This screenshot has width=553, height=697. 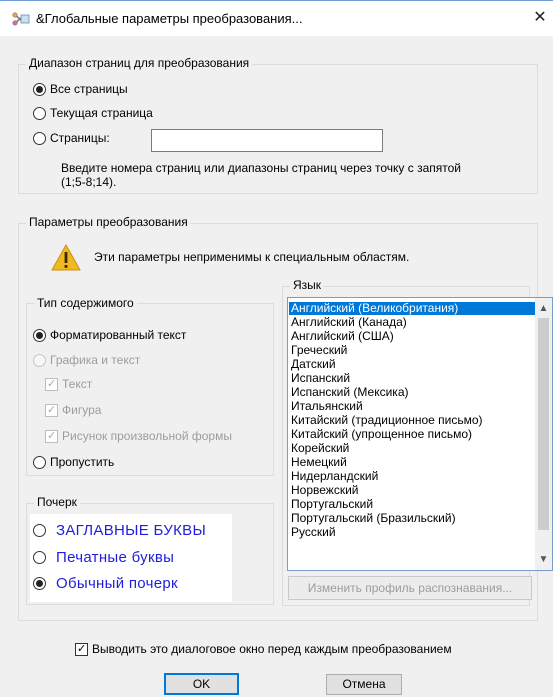 I want to click on list-item: Китайский (традиционное письмо), so click(x=386, y=420).